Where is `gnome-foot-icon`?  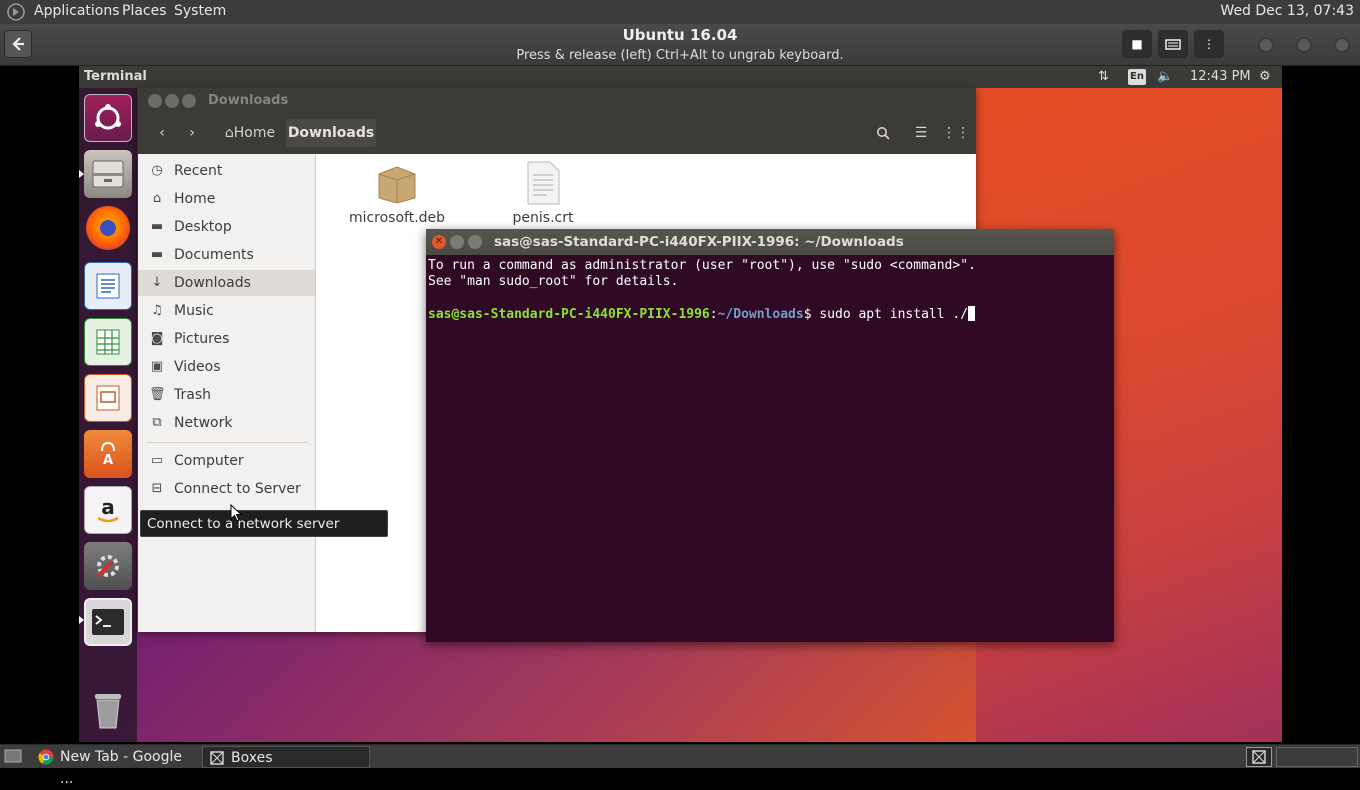
gnome-foot-icon is located at coordinates (16, 12).